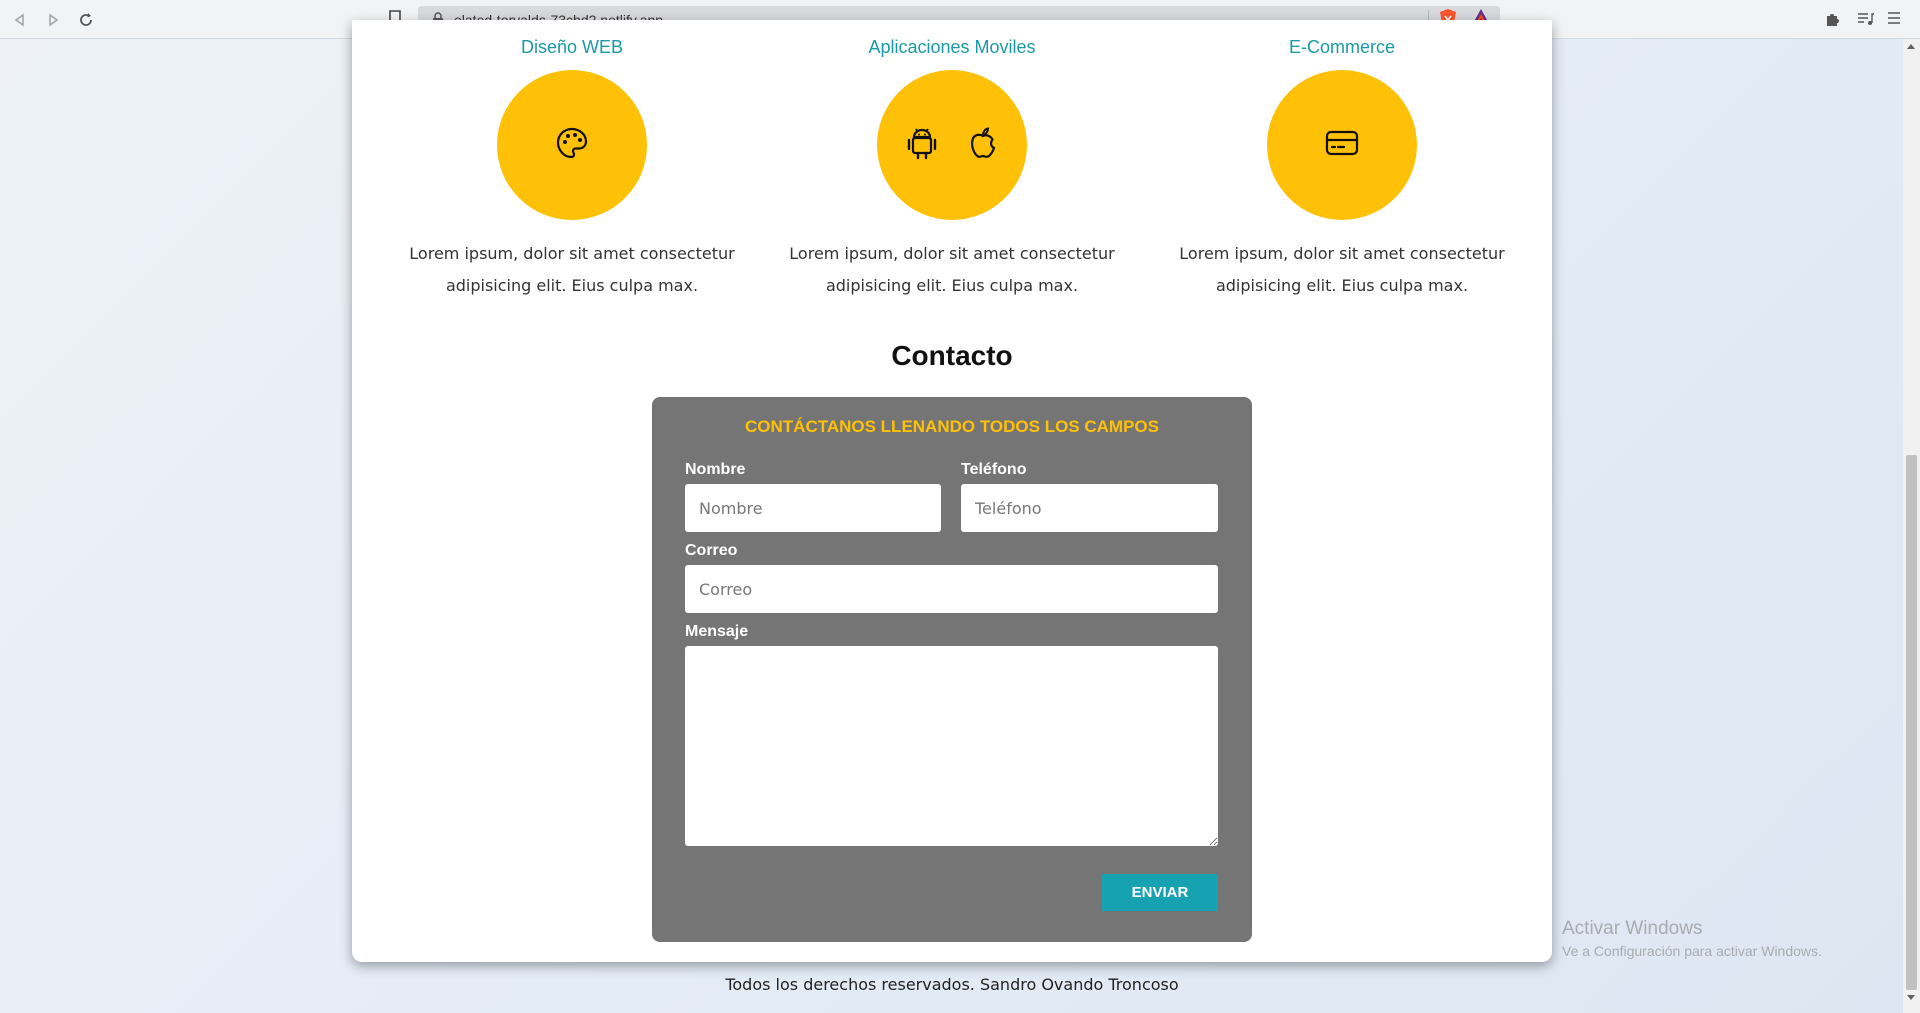  What do you see at coordinates (711, 550) in the screenshot?
I see `correo-label: Correo` at bounding box center [711, 550].